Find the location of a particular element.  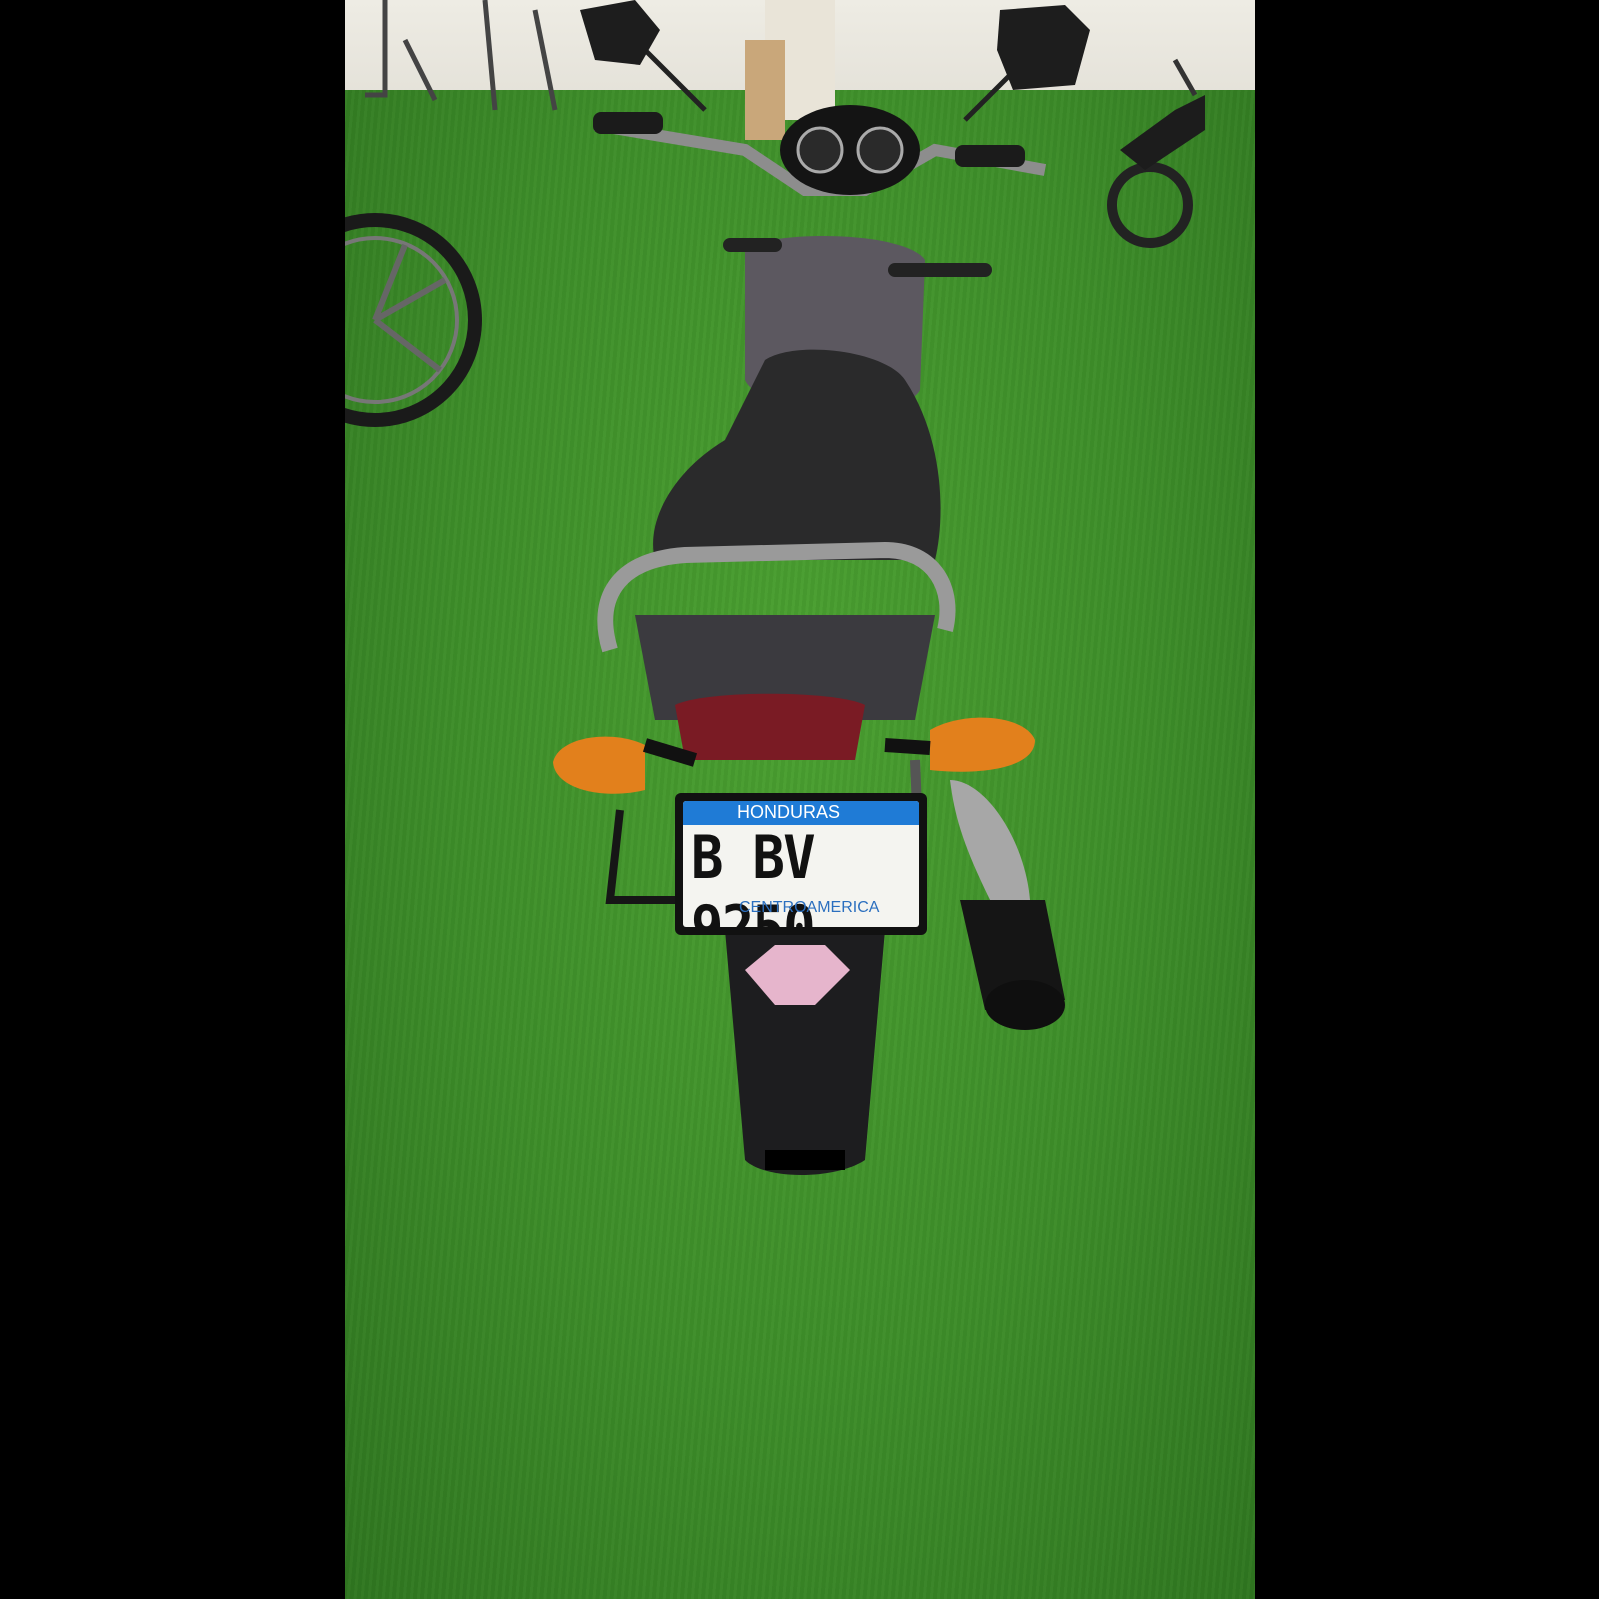

seat is located at coordinates (797, 454).